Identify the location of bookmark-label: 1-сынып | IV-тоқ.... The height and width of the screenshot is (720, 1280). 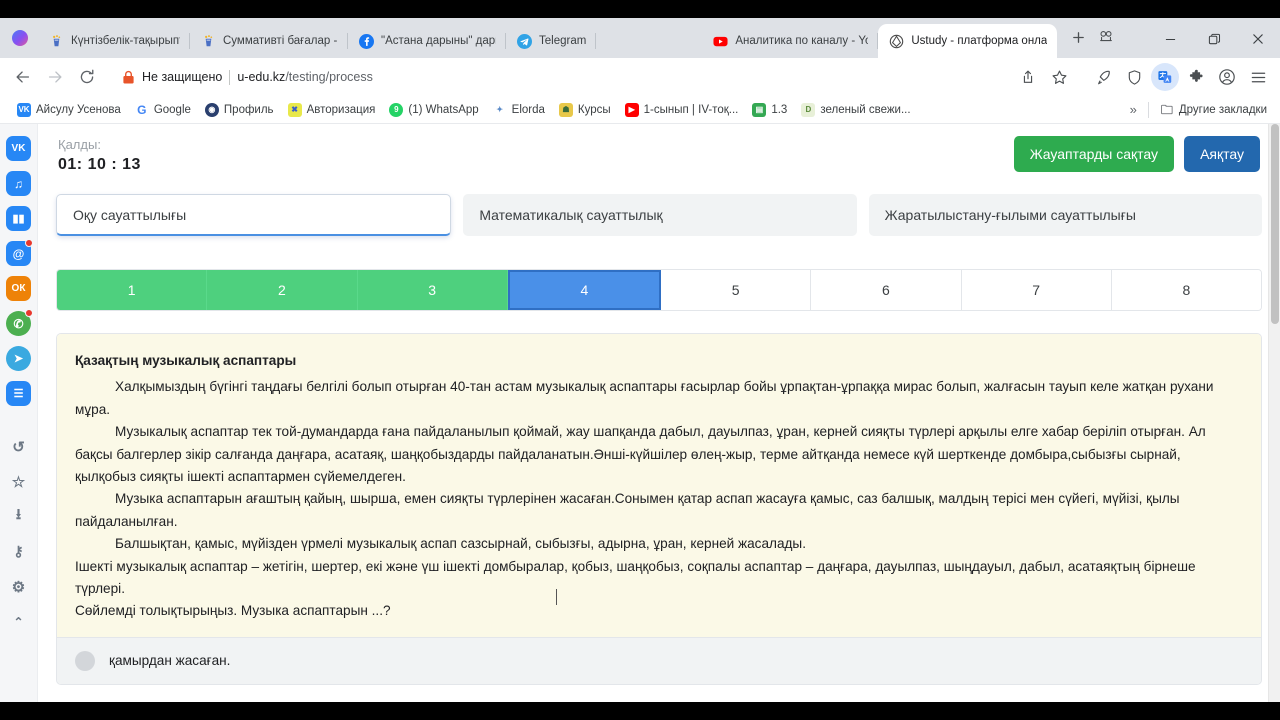
(691, 109).